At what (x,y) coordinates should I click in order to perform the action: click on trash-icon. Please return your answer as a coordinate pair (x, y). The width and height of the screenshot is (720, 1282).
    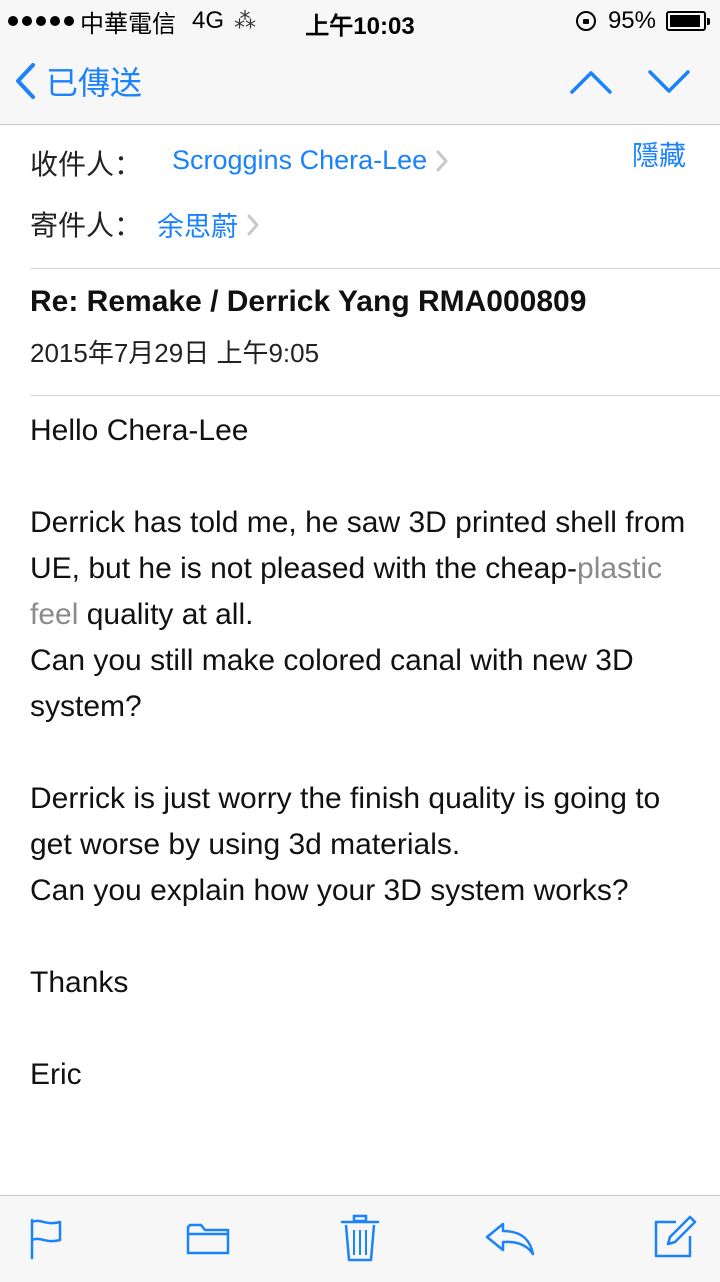
    Looking at the image, I should click on (360, 1238).